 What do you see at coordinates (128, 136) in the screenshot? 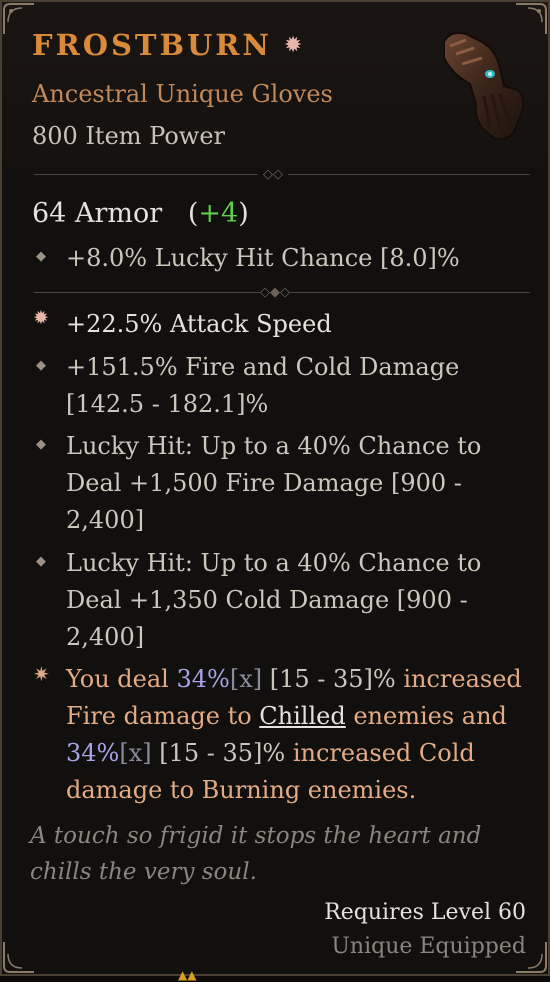
I see `item-power: 800 Item Power` at bounding box center [128, 136].